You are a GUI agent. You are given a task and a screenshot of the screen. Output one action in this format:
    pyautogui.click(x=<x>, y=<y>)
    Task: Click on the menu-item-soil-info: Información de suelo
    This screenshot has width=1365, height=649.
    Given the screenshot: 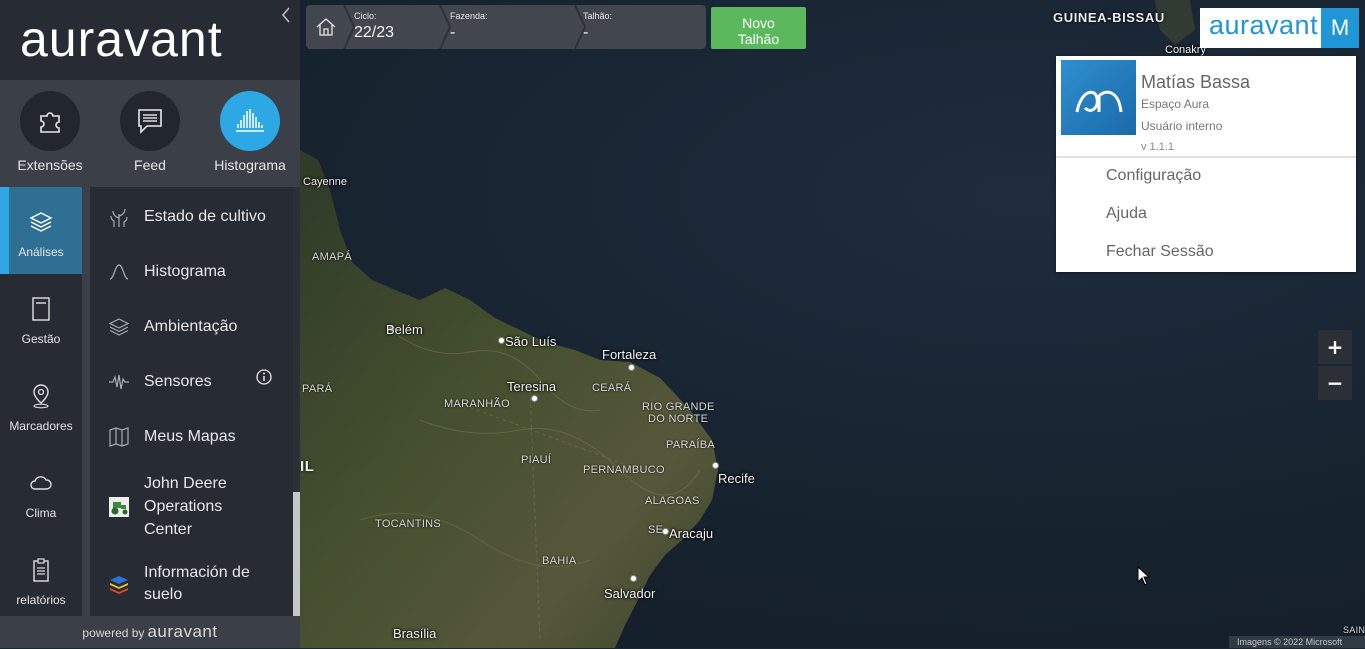 What is the action you would take?
    pyautogui.click(x=191, y=586)
    